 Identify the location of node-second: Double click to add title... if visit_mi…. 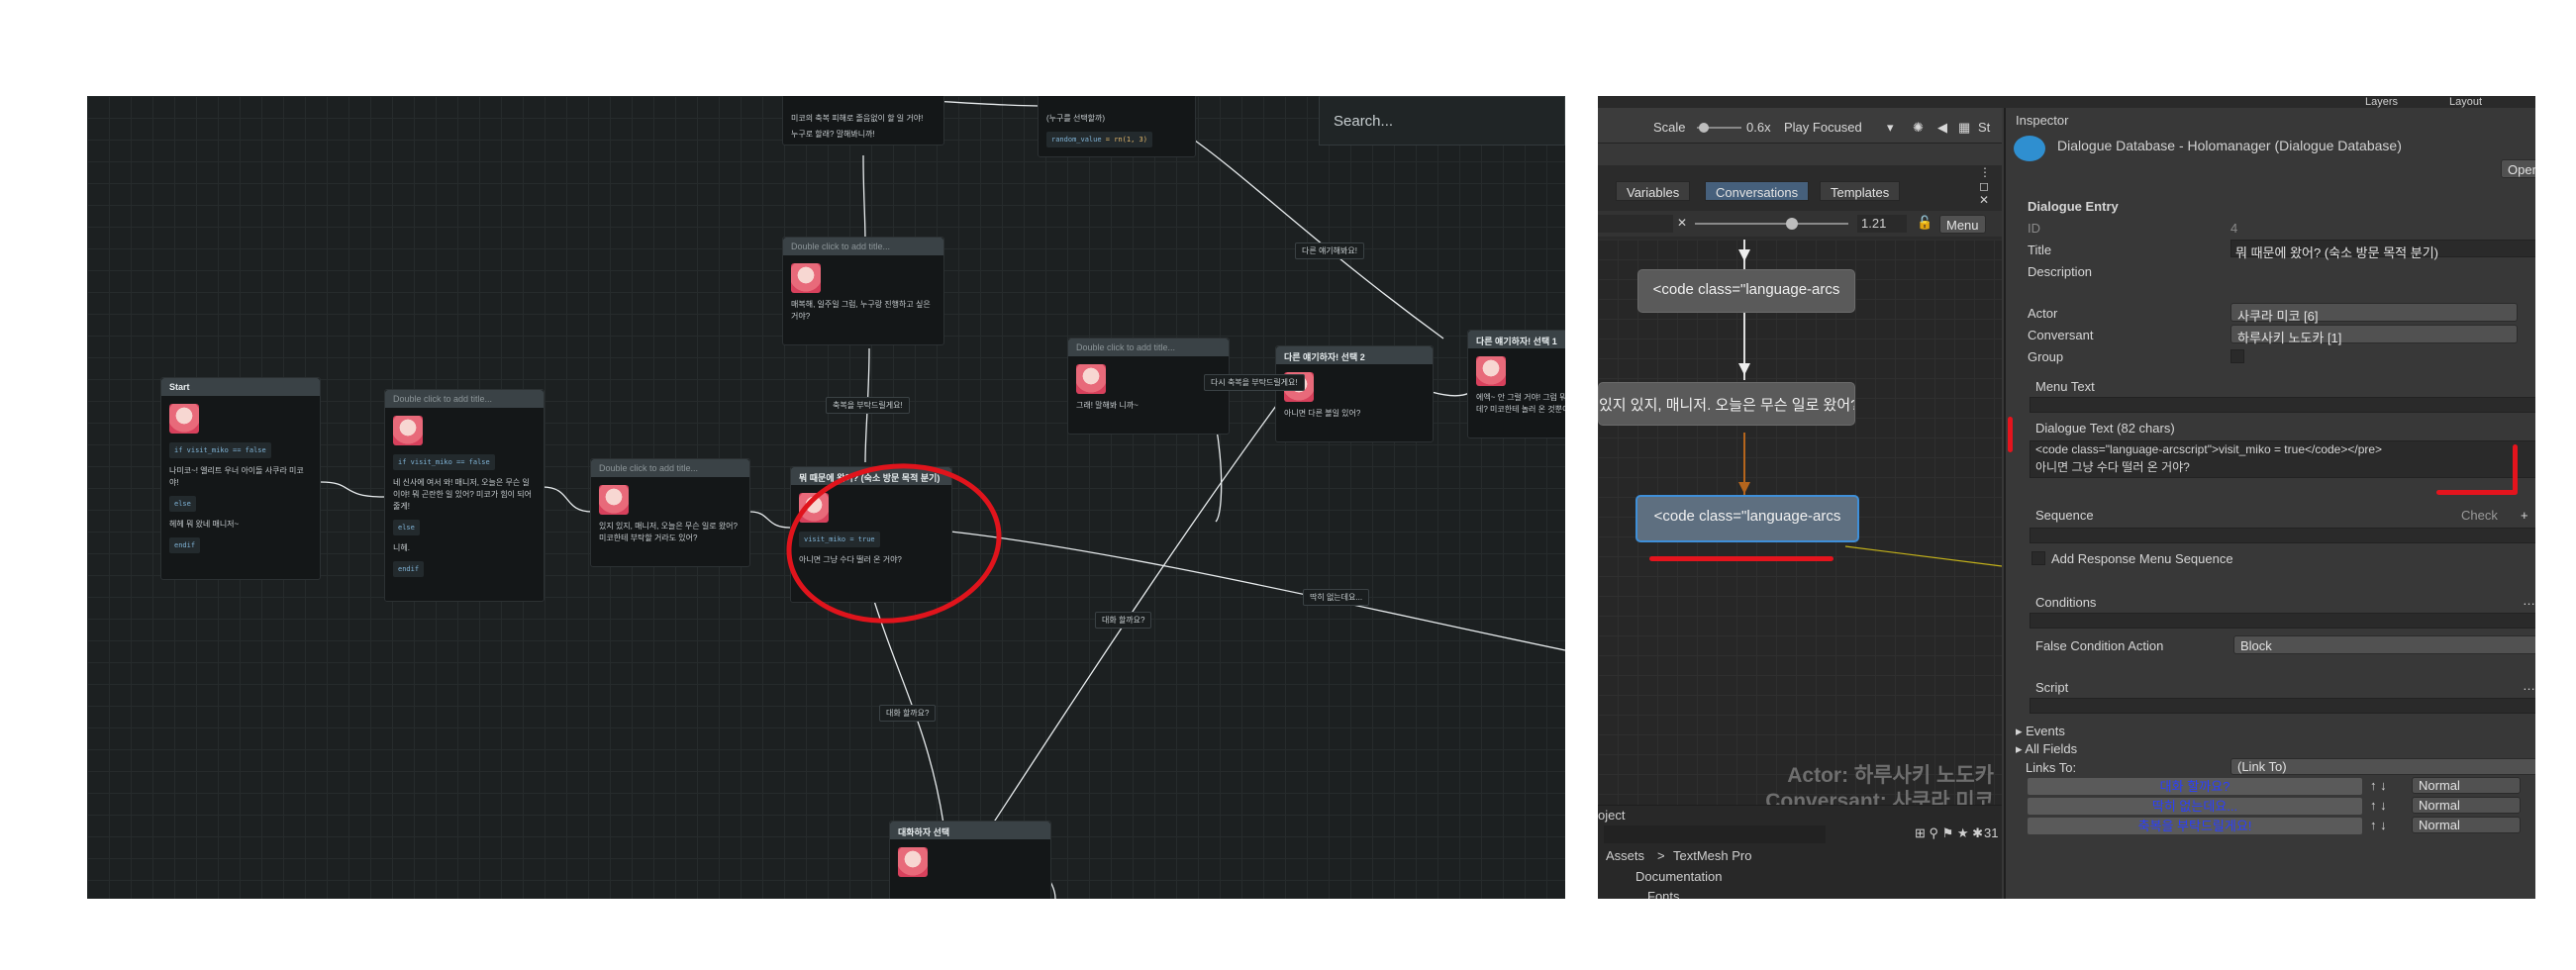
(465, 495).